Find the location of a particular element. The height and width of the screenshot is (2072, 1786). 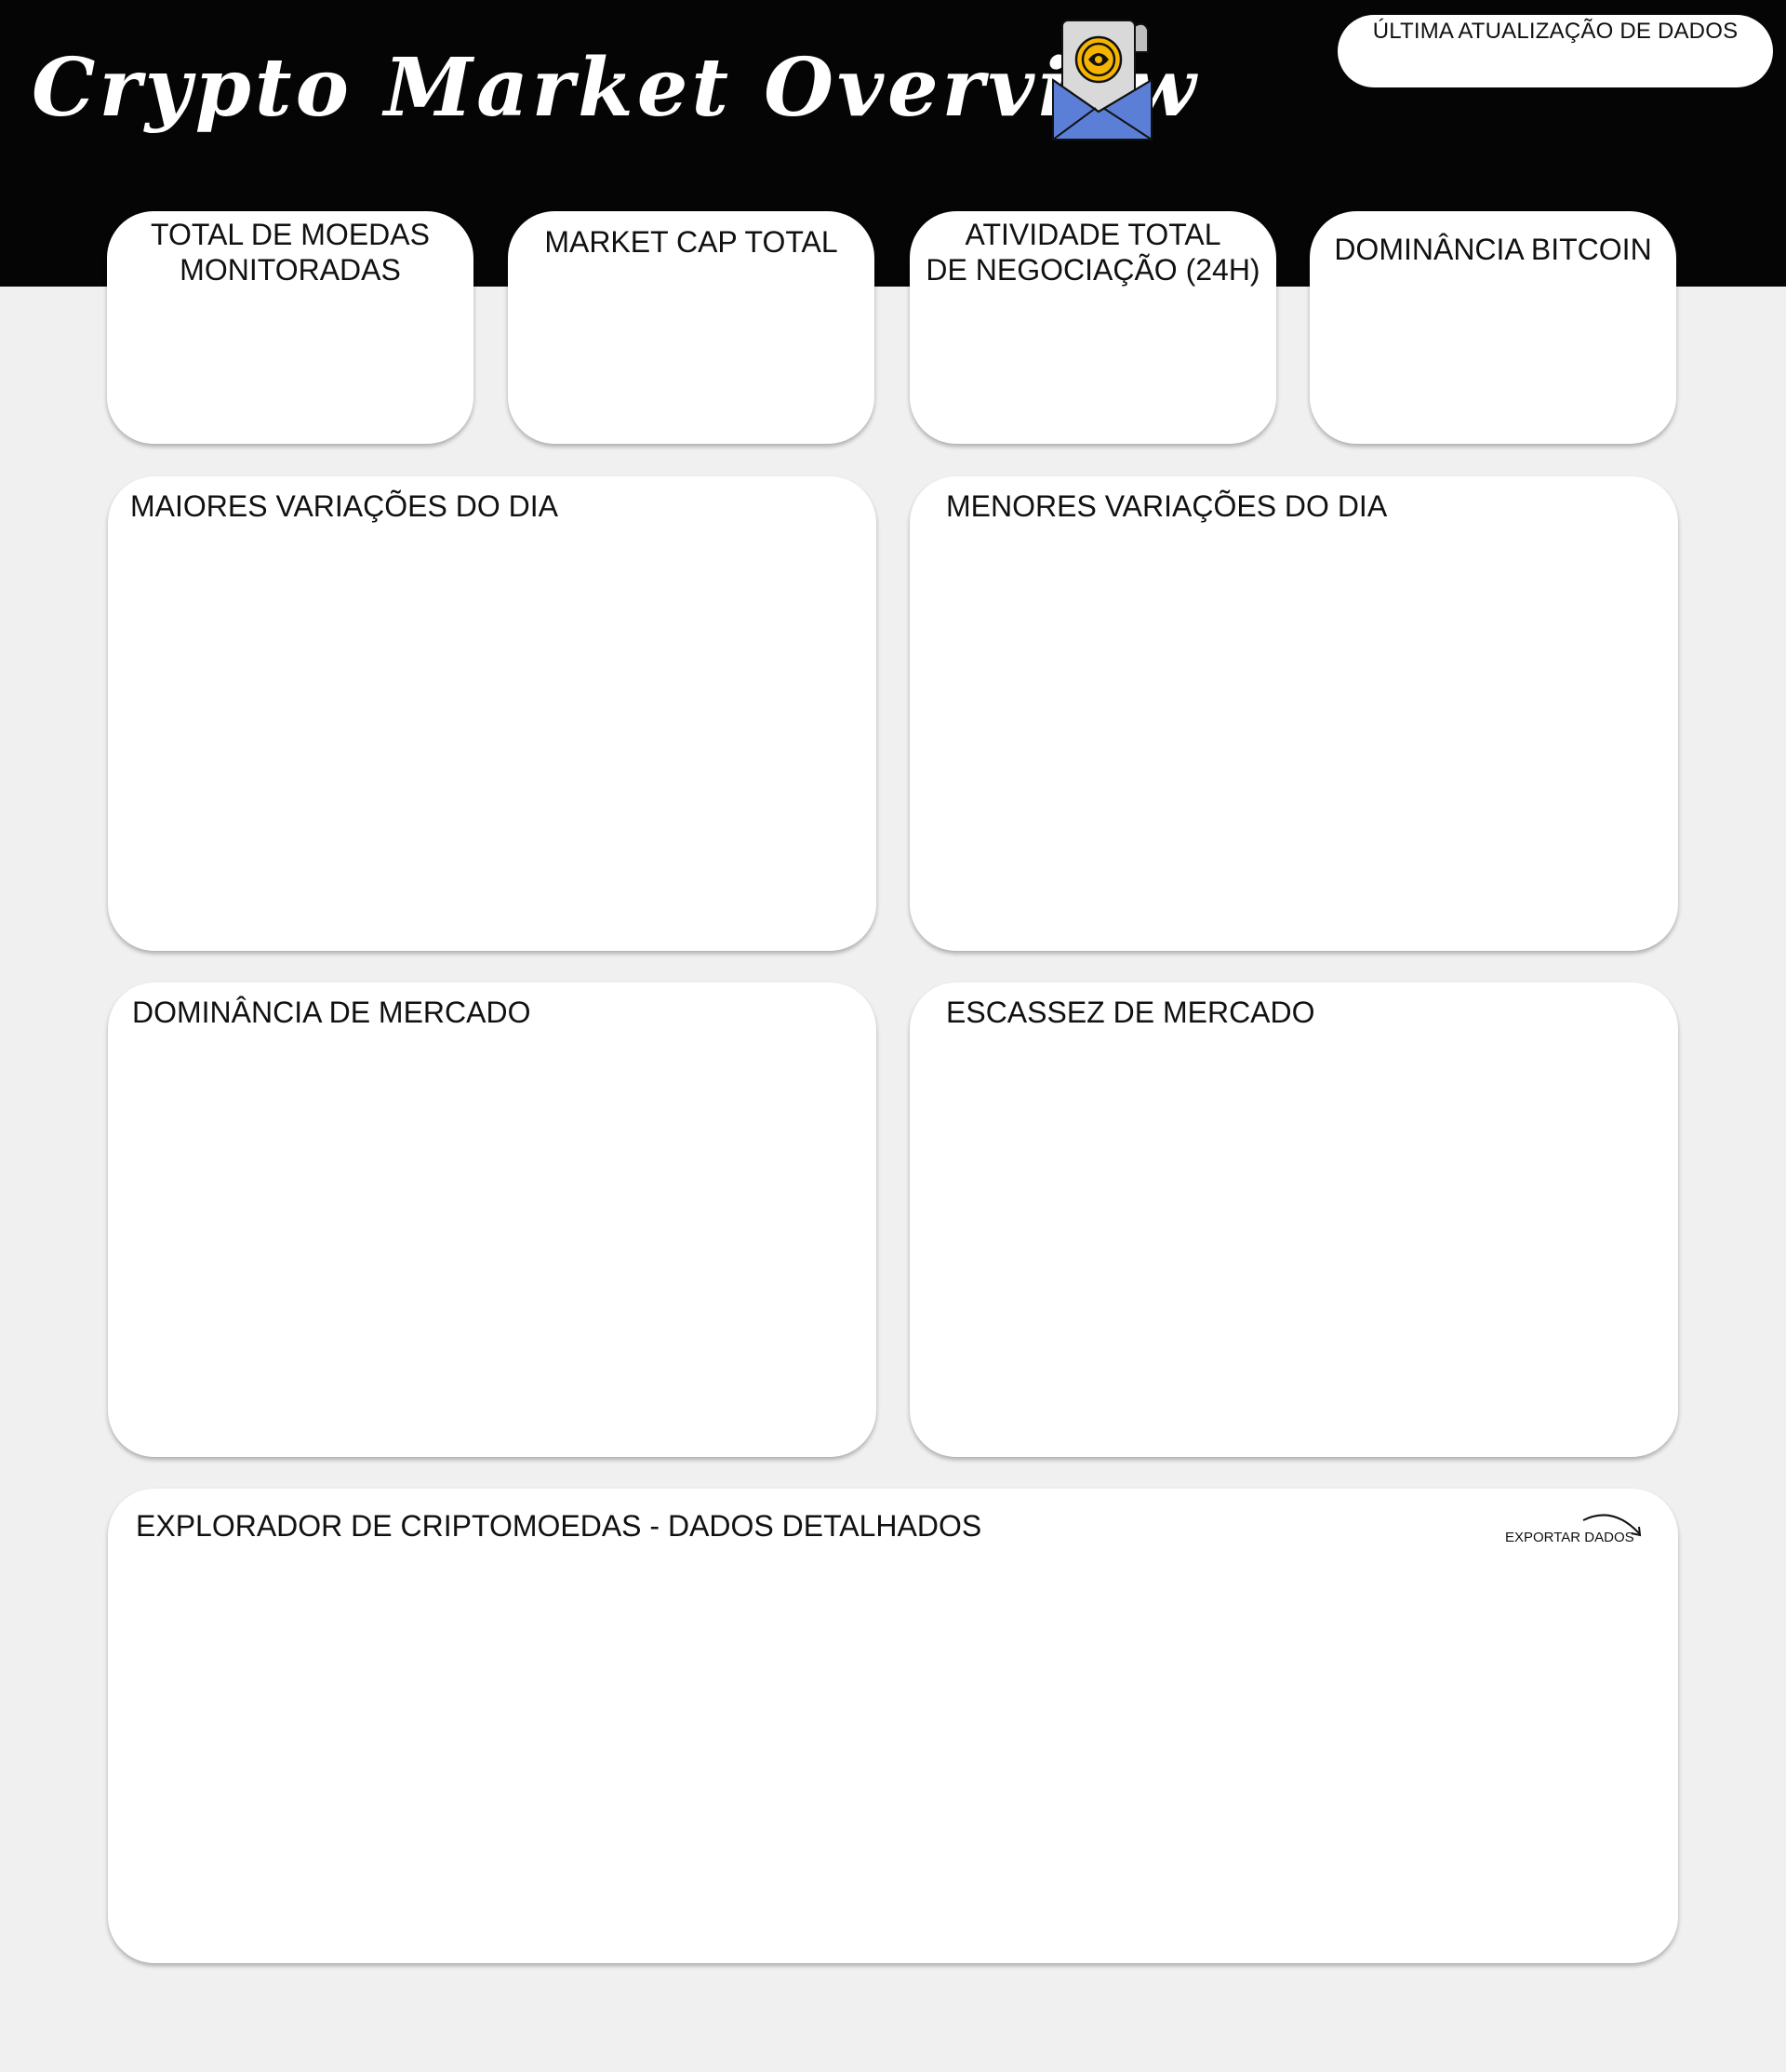

top-losers-panel: MENORES VARIAÇÕES DO DIA is located at coordinates (1294, 714).